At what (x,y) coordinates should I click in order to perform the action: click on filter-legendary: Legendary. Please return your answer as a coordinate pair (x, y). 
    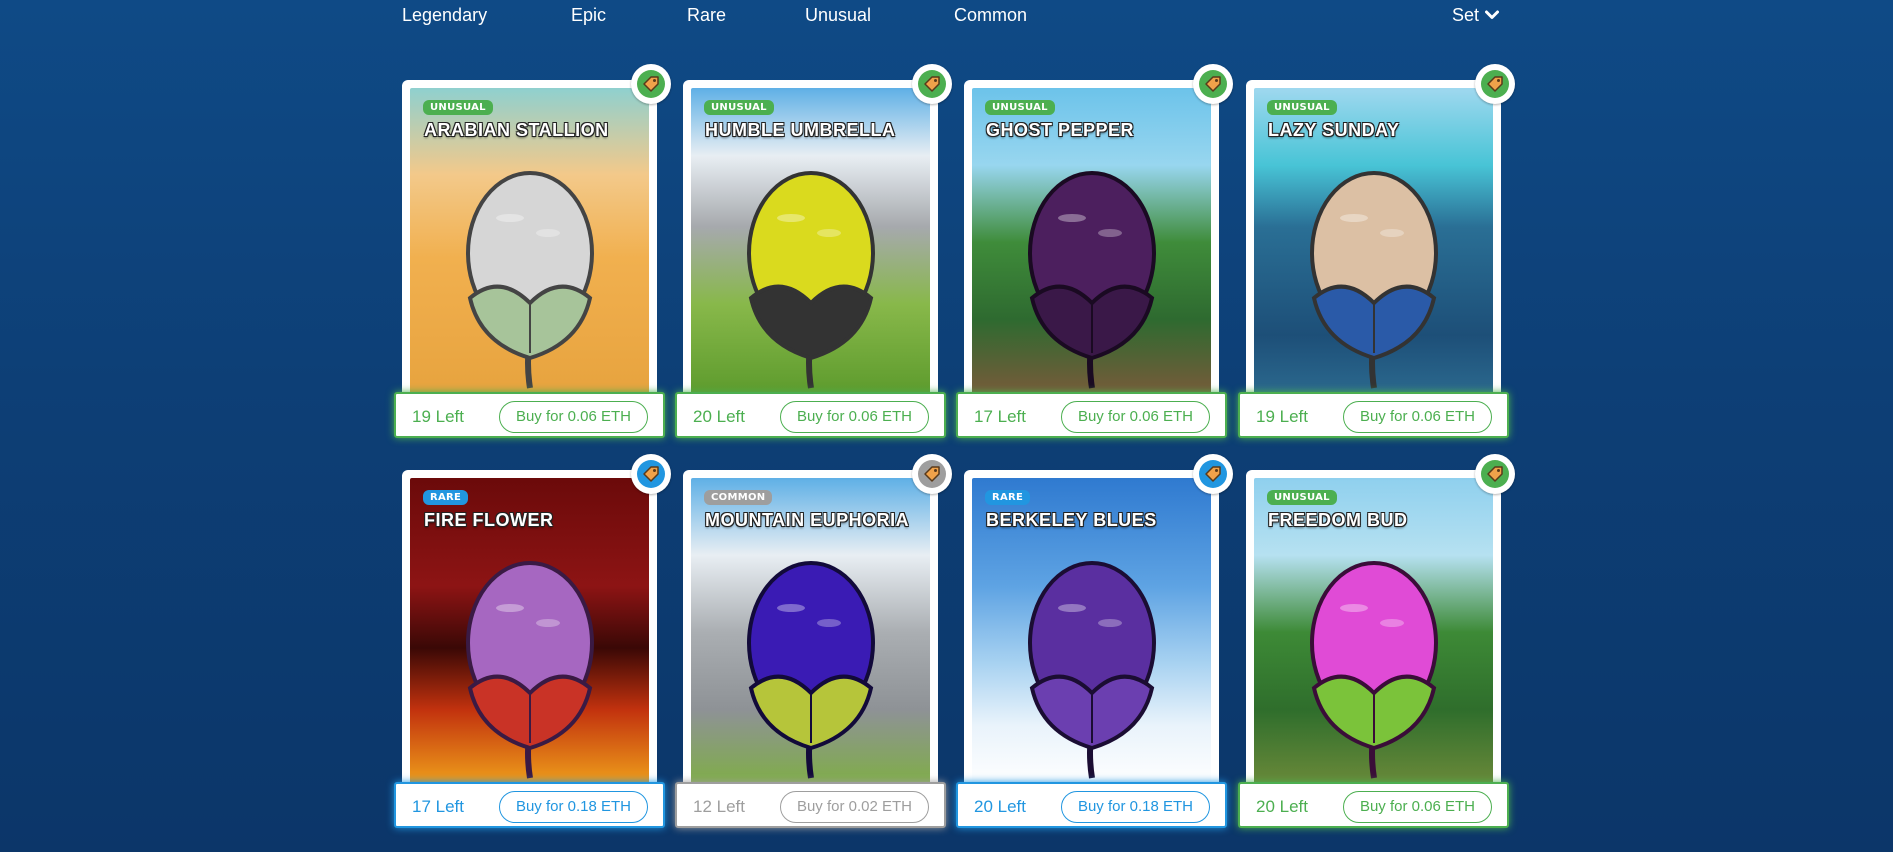
    Looking at the image, I should click on (444, 15).